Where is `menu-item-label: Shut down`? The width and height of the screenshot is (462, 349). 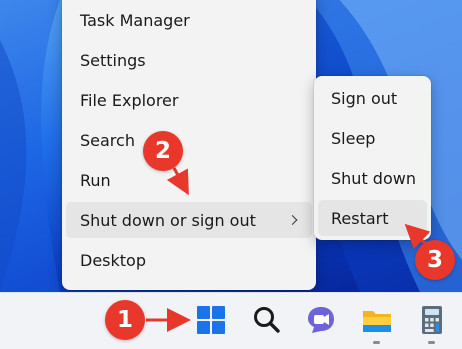 menu-item-label: Shut down is located at coordinates (373, 178).